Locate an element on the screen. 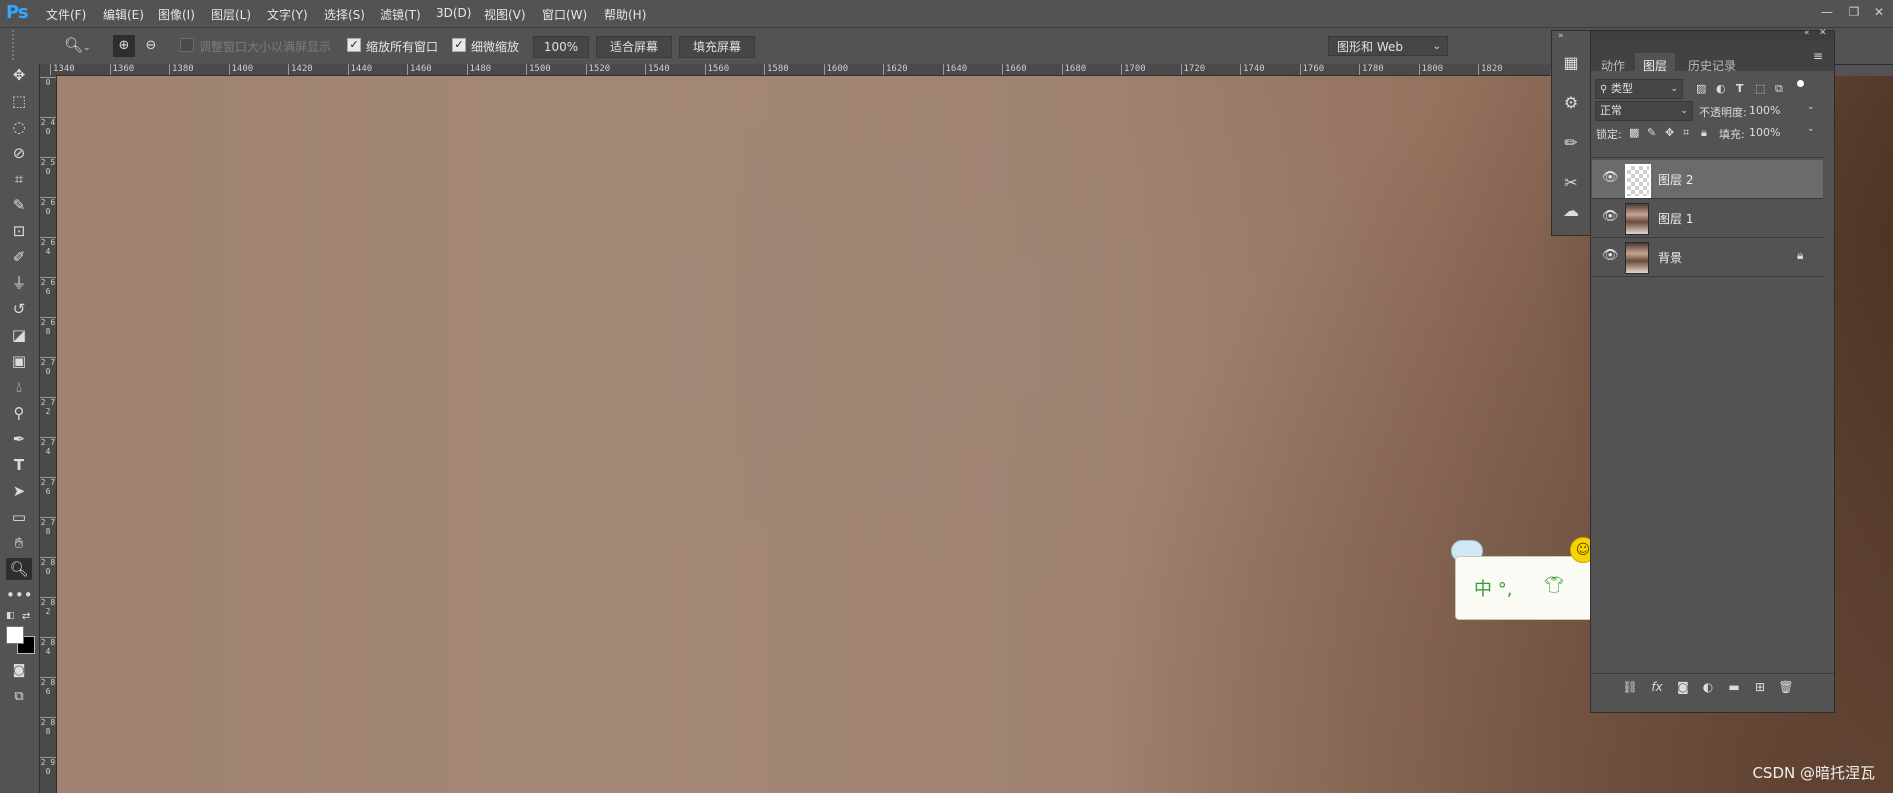 The width and height of the screenshot is (1893, 793). filter-pixel-icon: ▨ is located at coordinates (1701, 88).